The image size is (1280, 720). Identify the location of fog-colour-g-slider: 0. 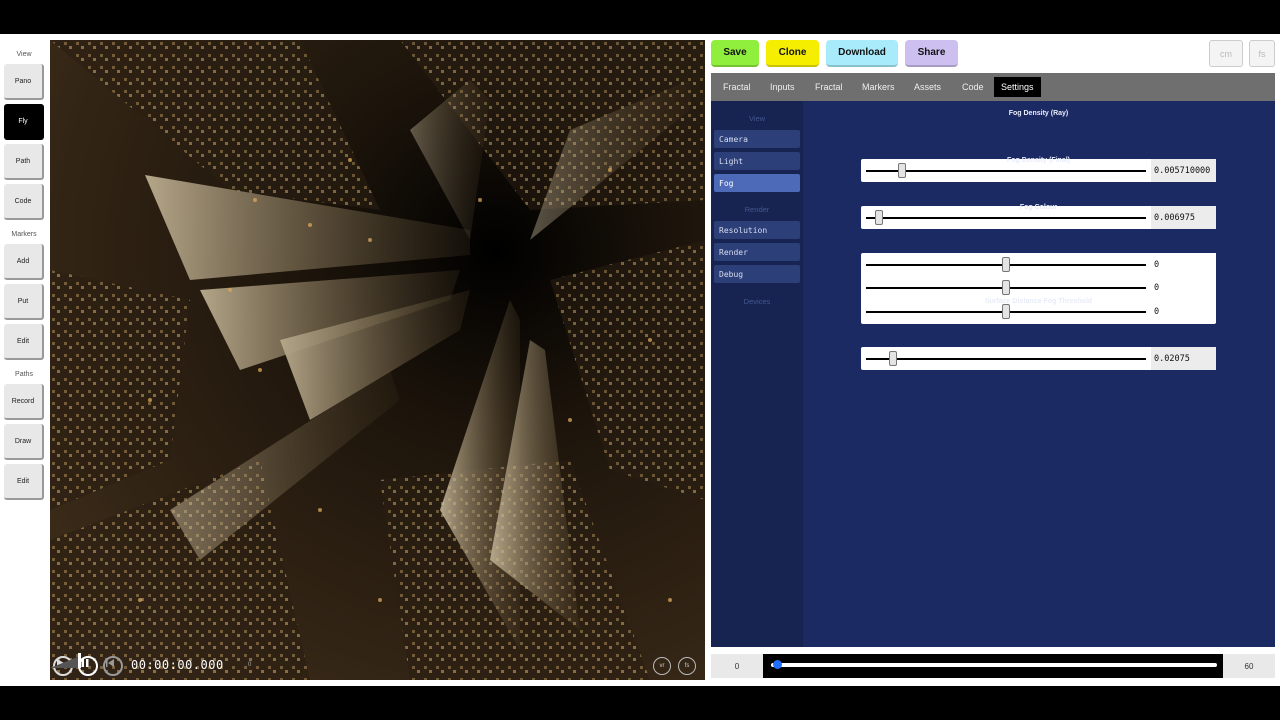
(1038, 287).